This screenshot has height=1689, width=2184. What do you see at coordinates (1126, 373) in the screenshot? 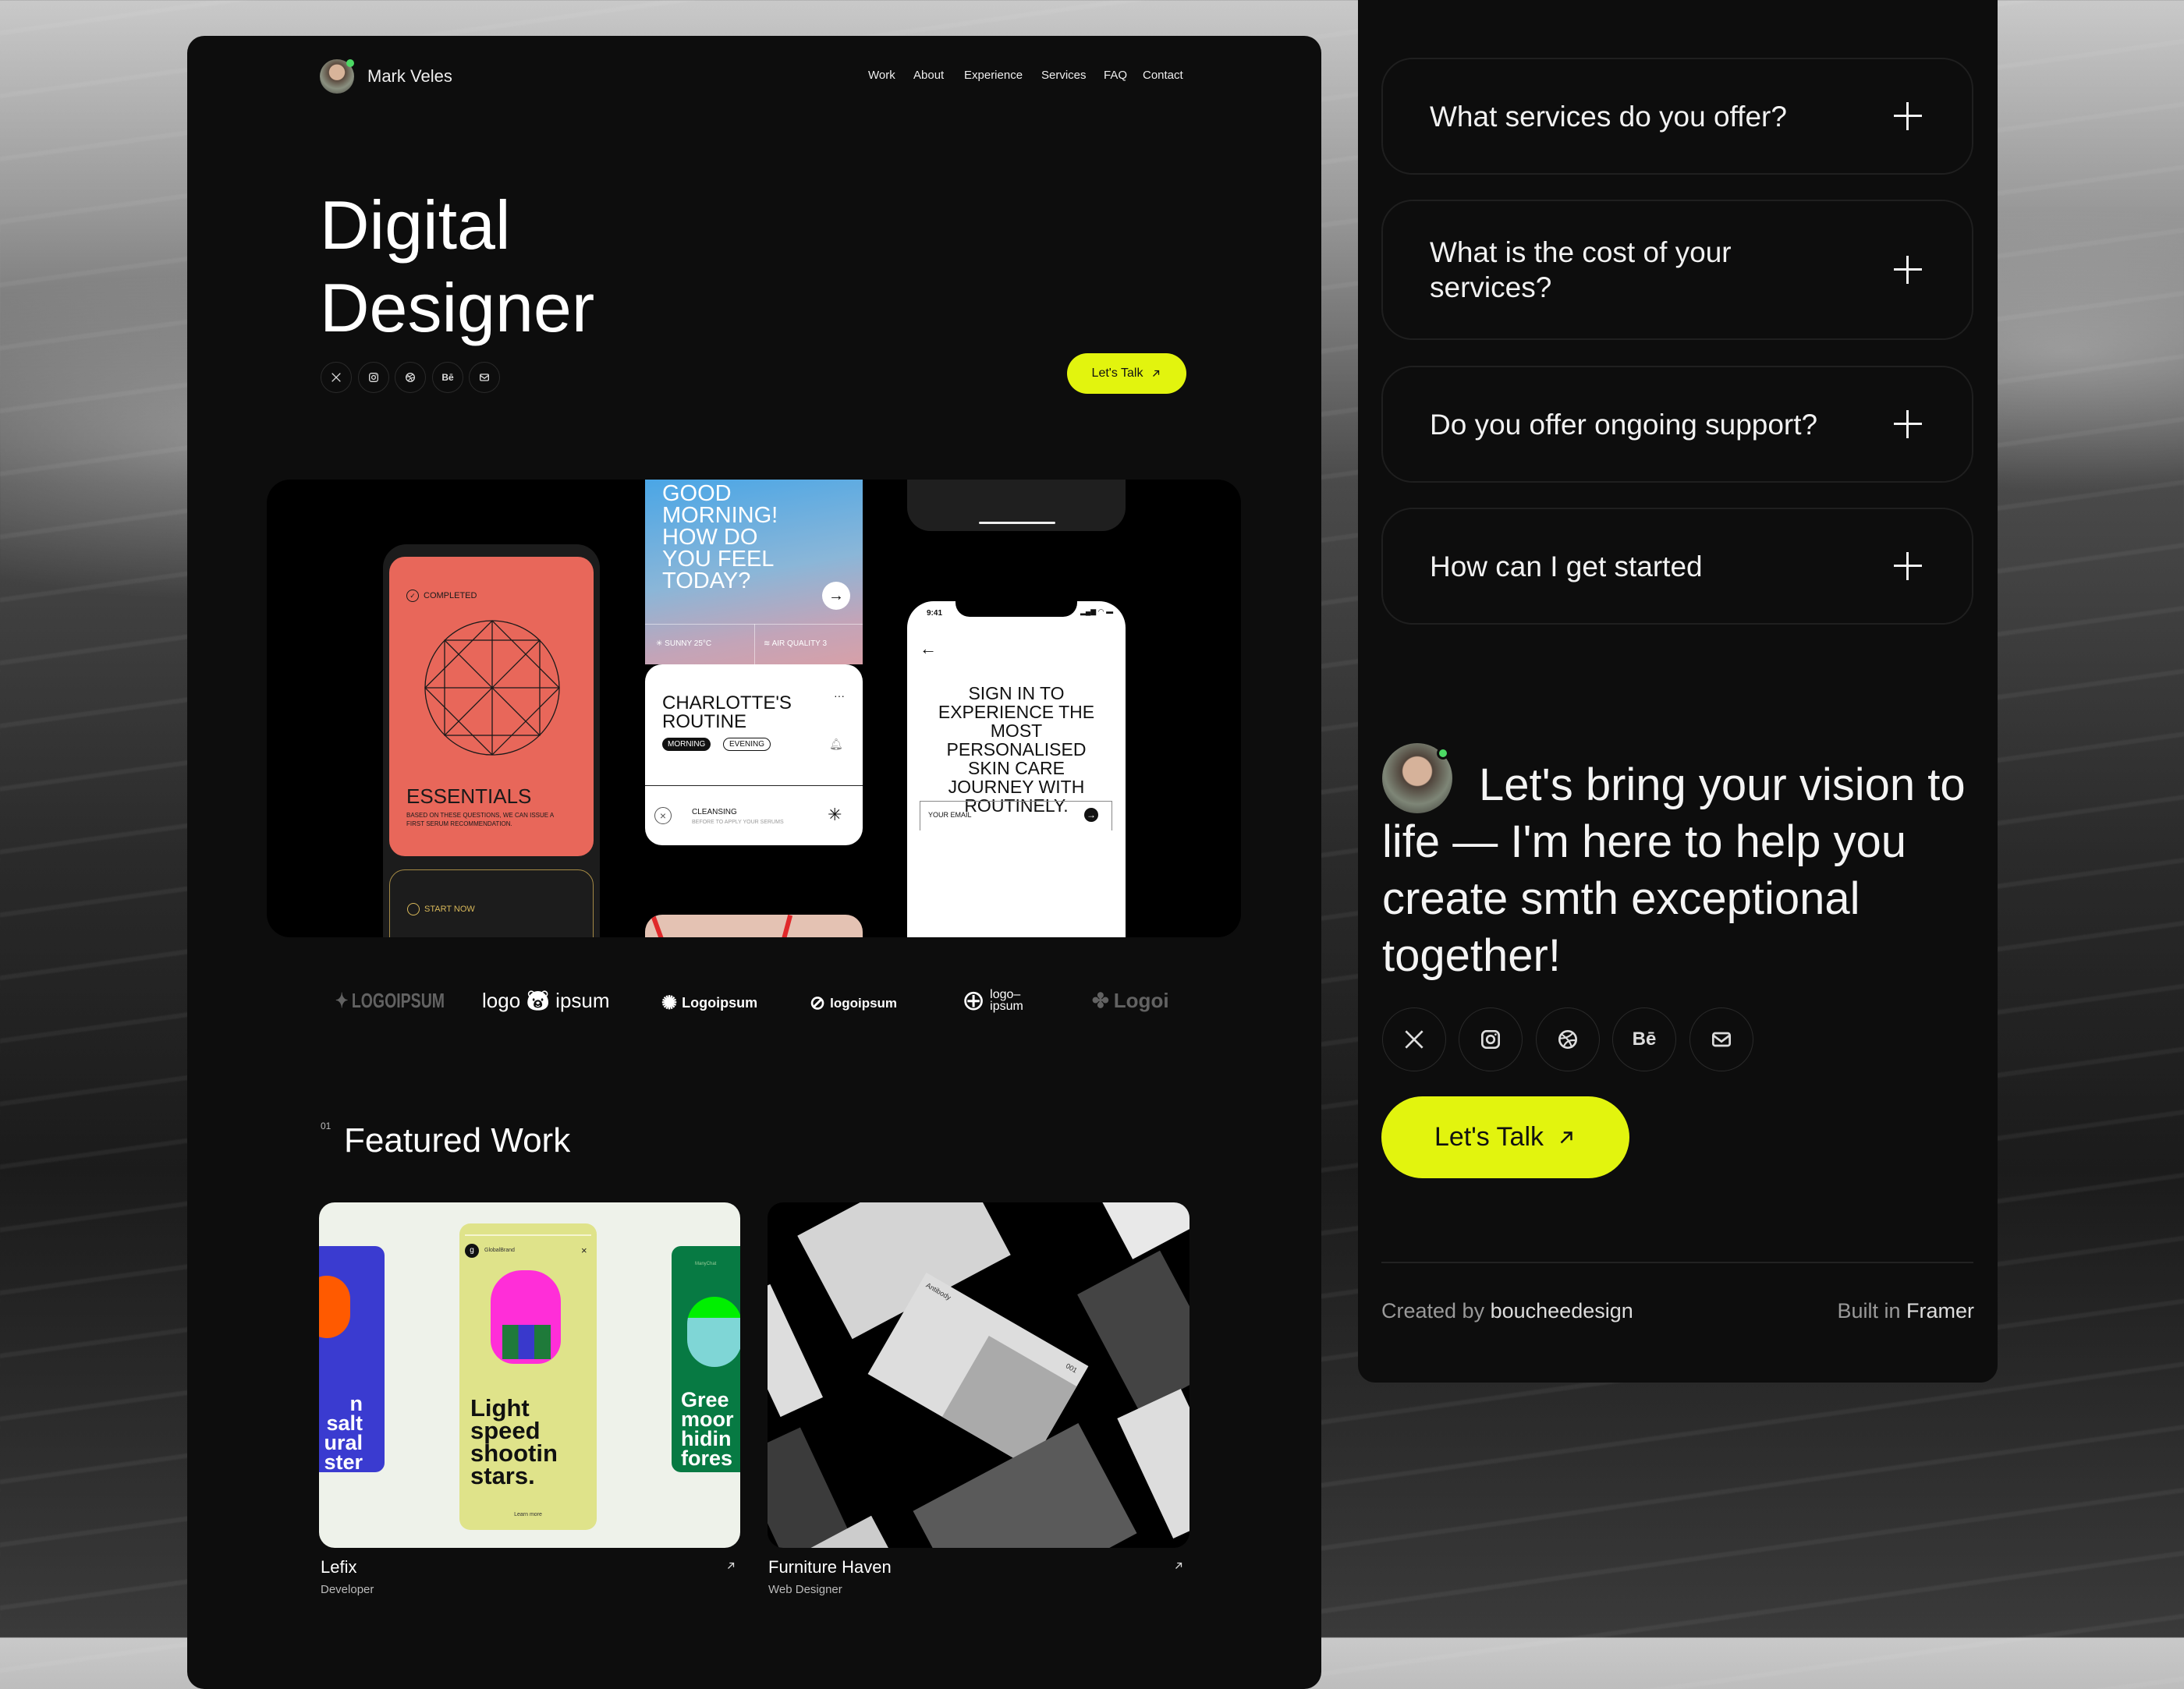
I see `lets-talk-button: Let's Talk` at bounding box center [1126, 373].